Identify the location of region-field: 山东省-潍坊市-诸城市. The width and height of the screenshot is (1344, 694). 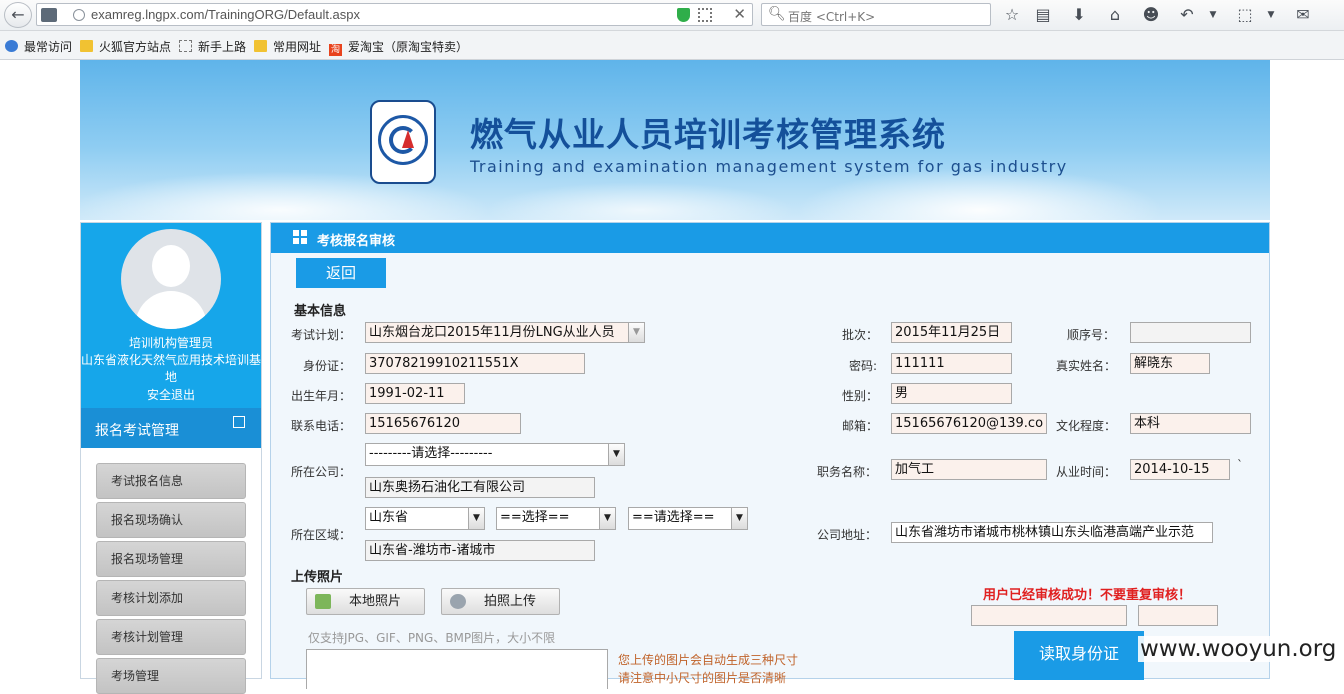
(480, 550).